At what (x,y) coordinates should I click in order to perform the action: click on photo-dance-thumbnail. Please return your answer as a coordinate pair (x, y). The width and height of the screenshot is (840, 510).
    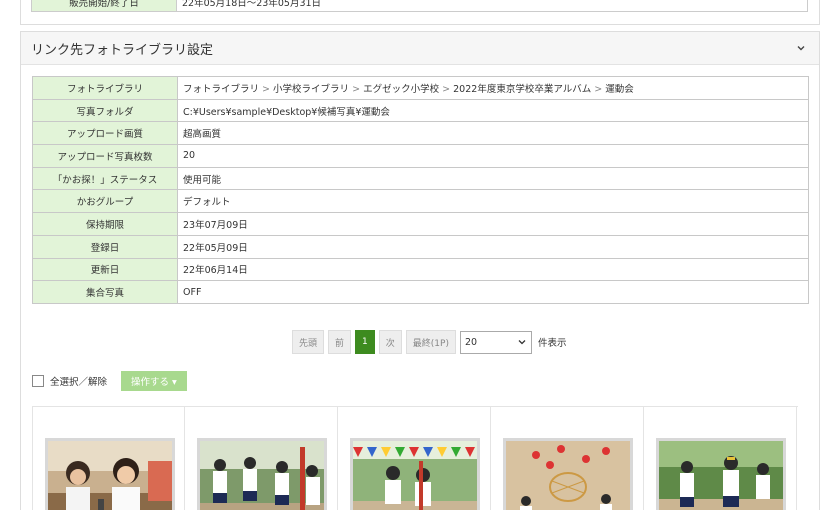
    Looking at the image, I should click on (262, 474).